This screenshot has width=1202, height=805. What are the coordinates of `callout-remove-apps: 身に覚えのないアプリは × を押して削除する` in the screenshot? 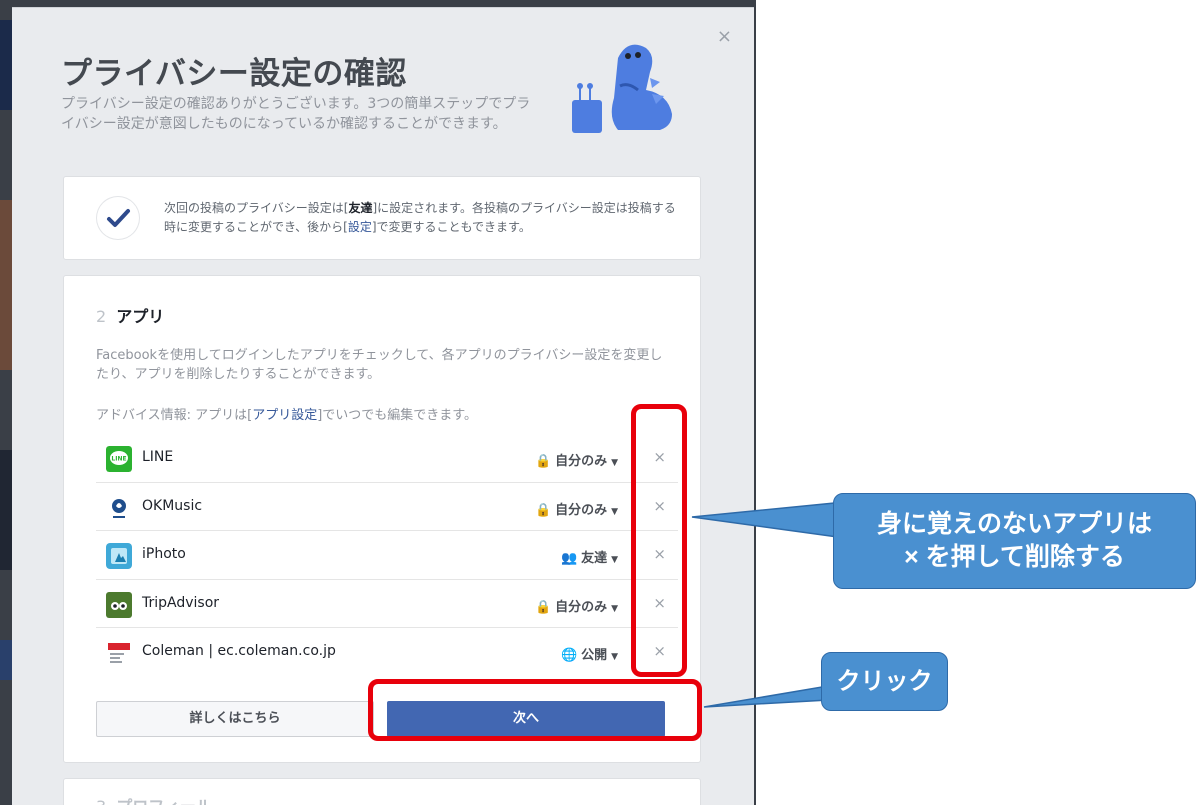 It's located at (1014, 541).